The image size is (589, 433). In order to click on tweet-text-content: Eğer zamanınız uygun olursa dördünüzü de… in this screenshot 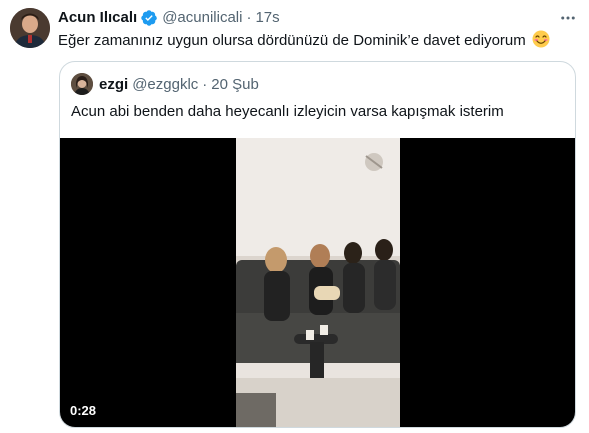, I will do `click(292, 40)`.